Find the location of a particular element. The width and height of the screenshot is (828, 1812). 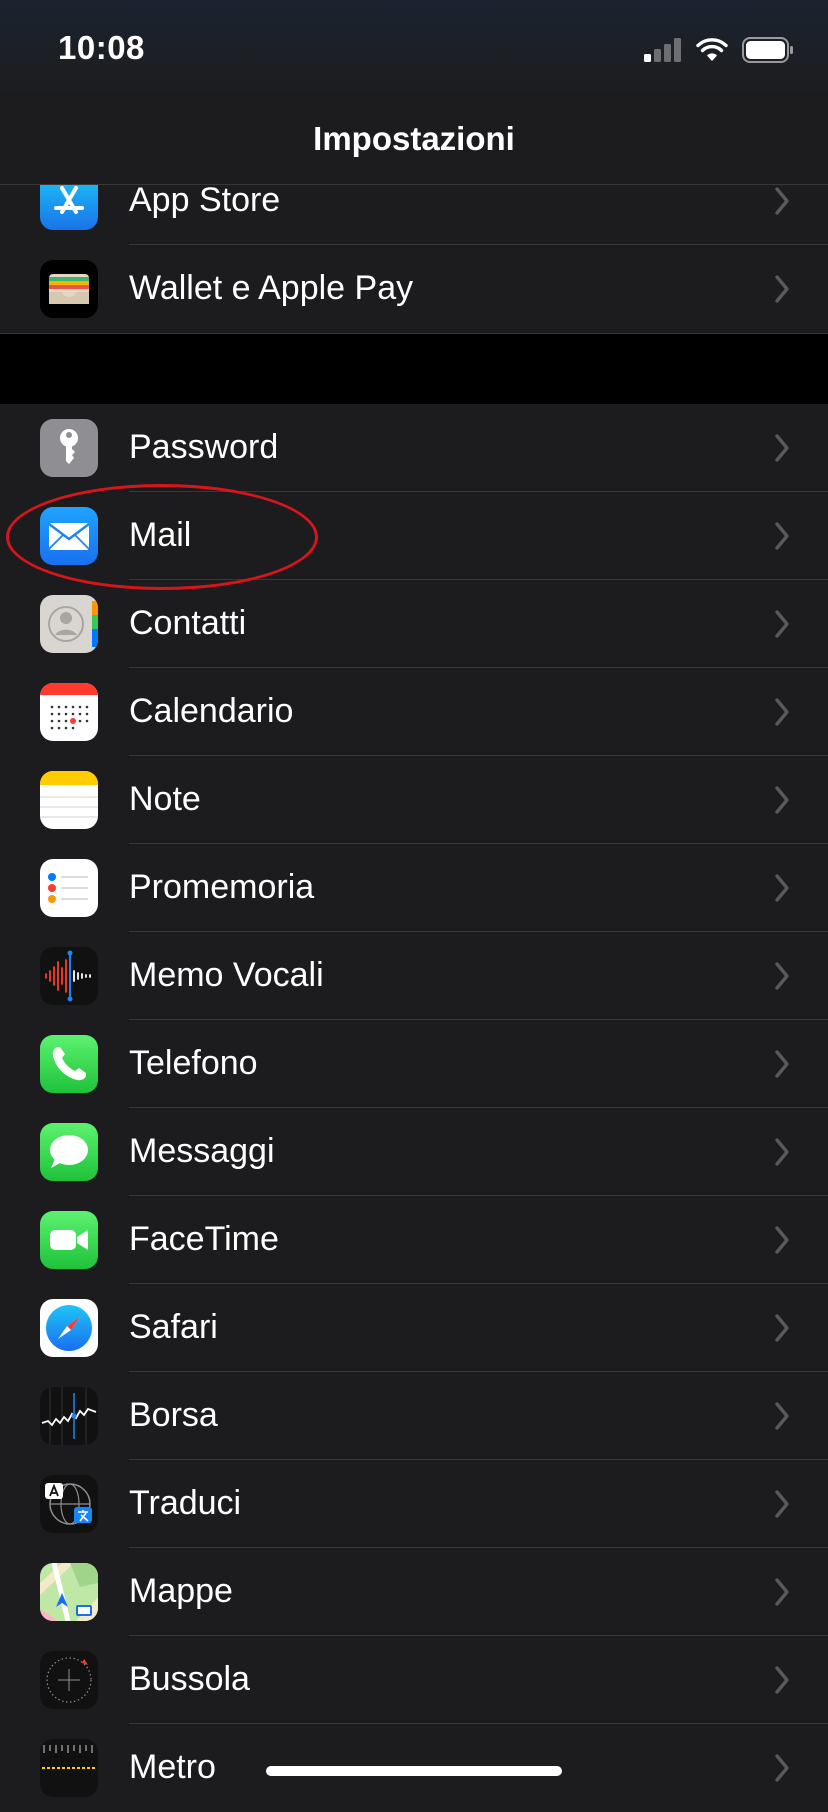

settings-row-messages: Messaggi is located at coordinates (414, 1152).